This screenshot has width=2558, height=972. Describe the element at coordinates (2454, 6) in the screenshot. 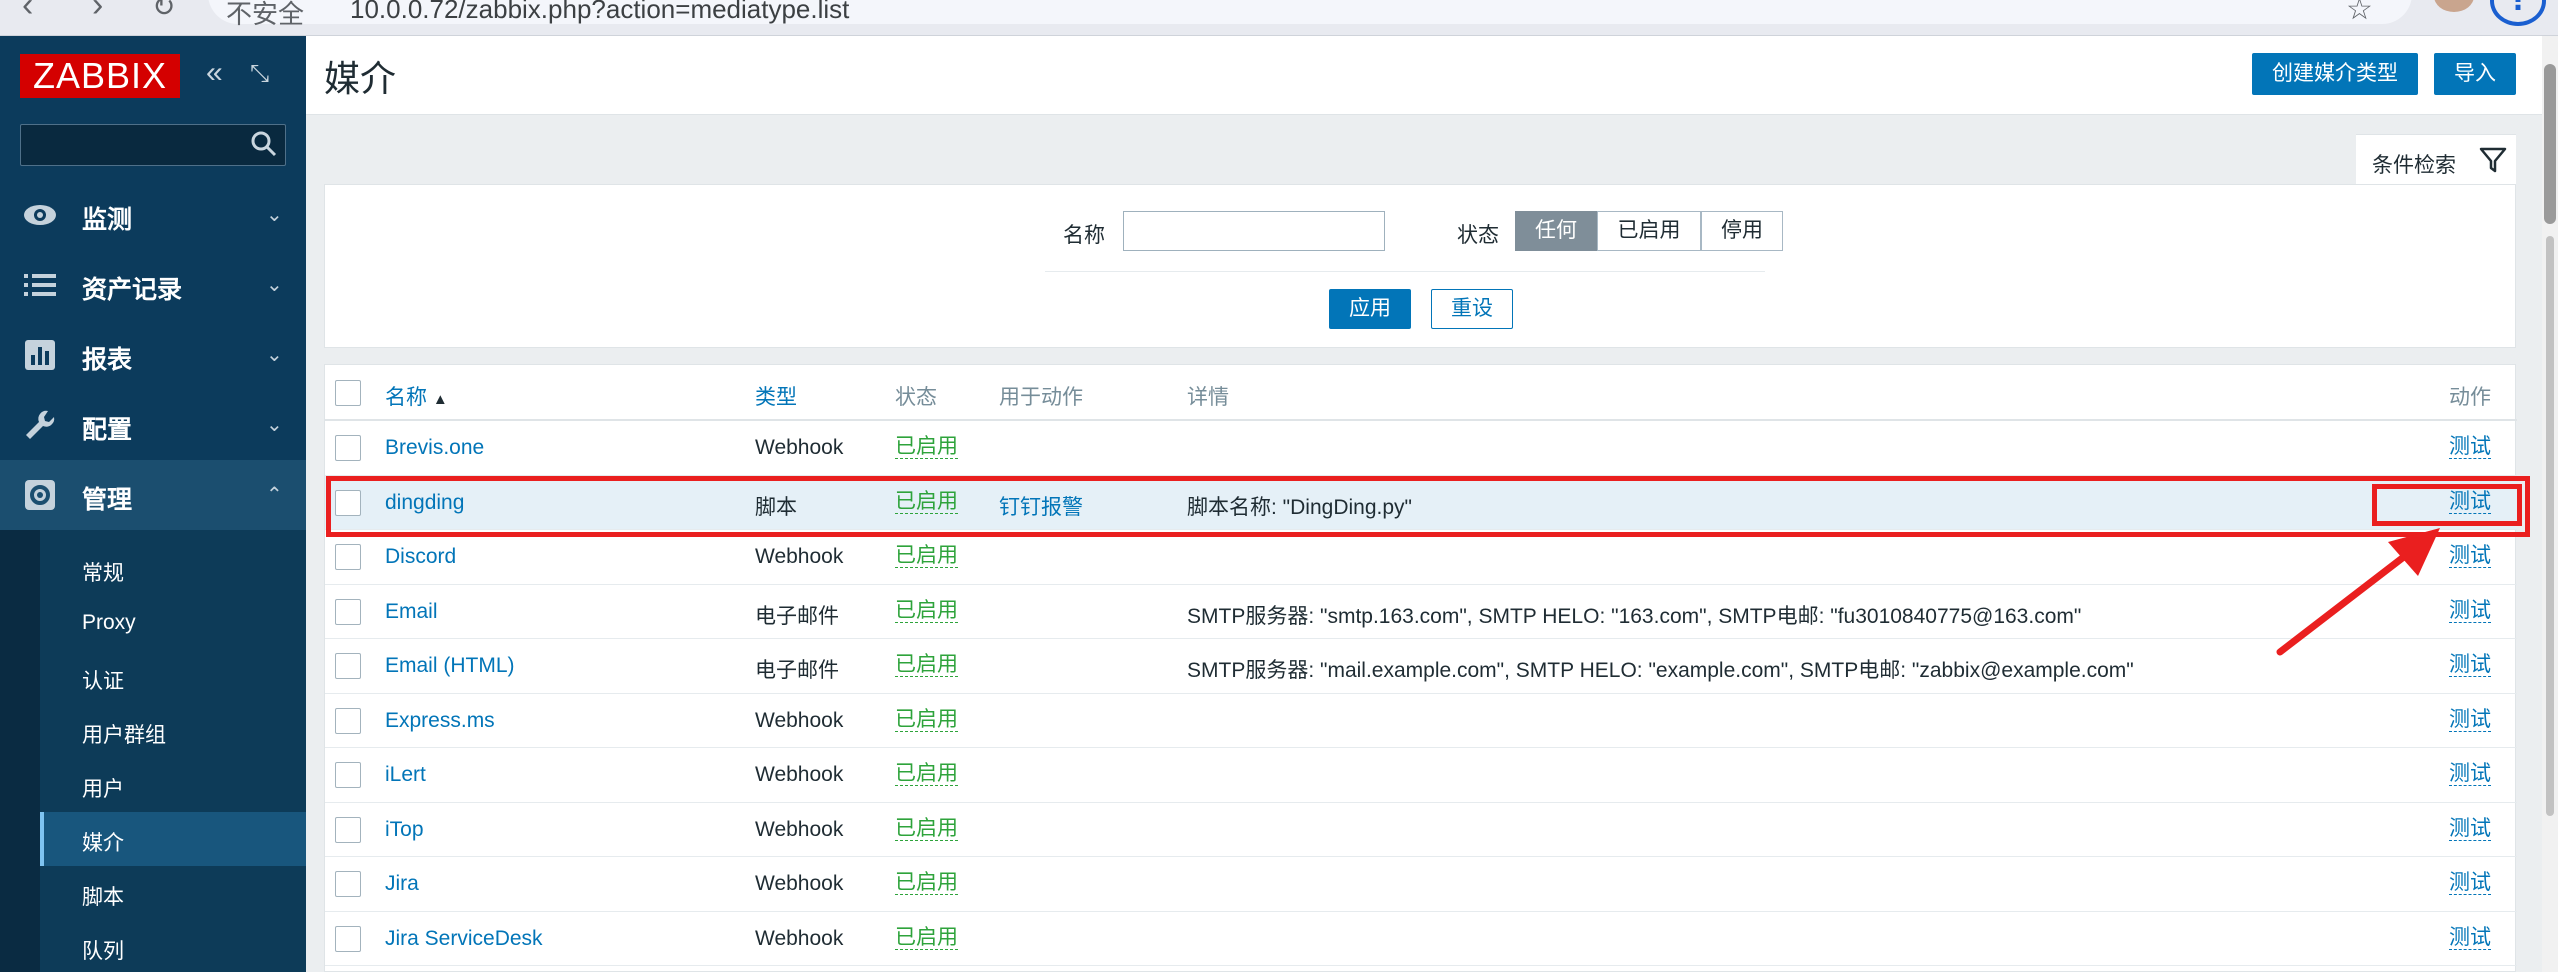

I see `avatar` at that location.